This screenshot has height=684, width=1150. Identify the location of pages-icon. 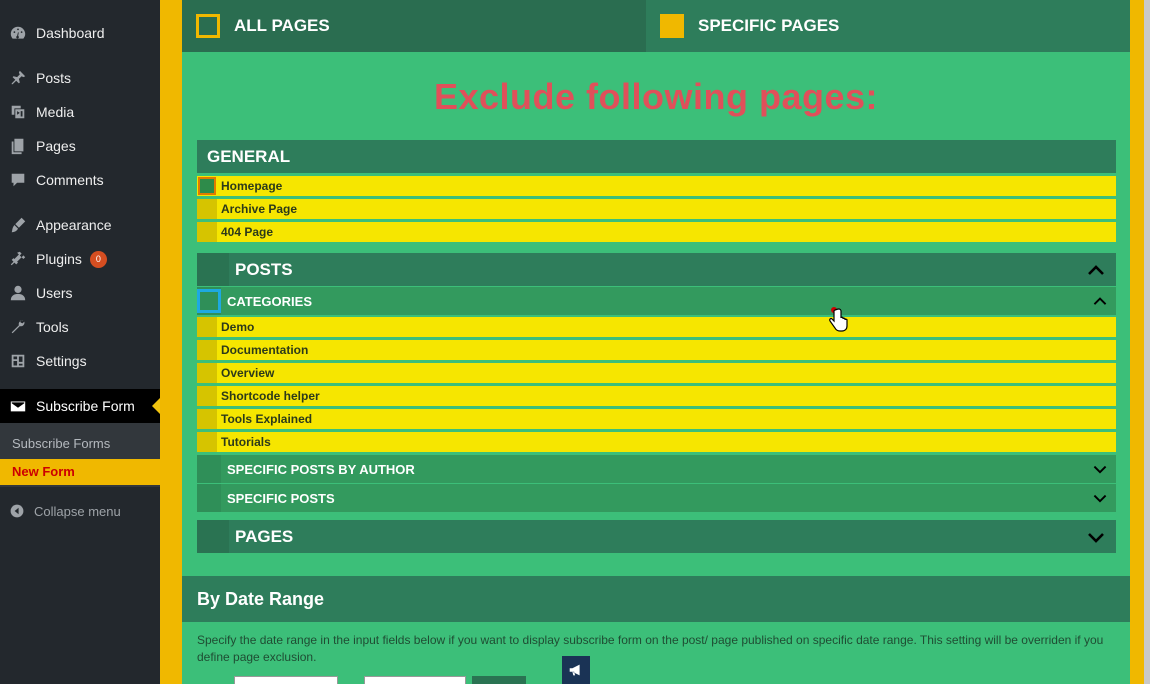
(18, 146).